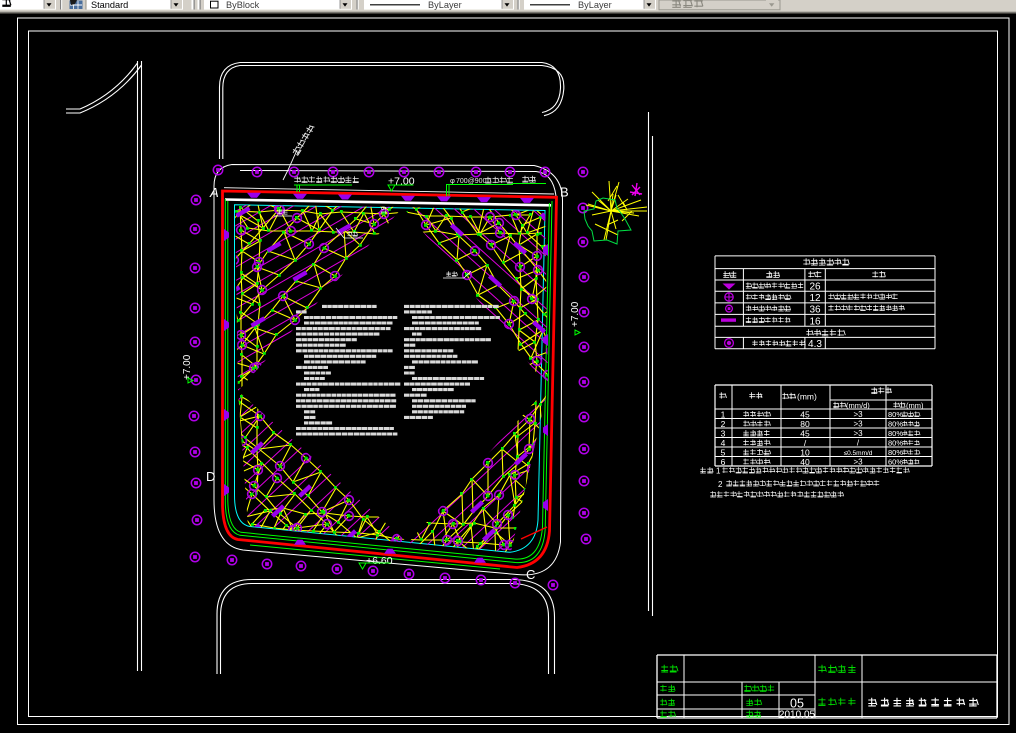 The image size is (1016, 733). What do you see at coordinates (858, 453) in the screenshot?
I see `svg-text: ≤0.5mm/d` at bounding box center [858, 453].